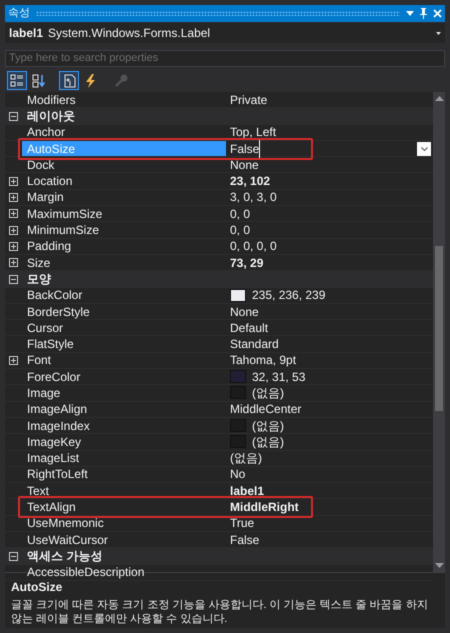  What do you see at coordinates (124, 181) in the screenshot?
I see `property-name: Location` at bounding box center [124, 181].